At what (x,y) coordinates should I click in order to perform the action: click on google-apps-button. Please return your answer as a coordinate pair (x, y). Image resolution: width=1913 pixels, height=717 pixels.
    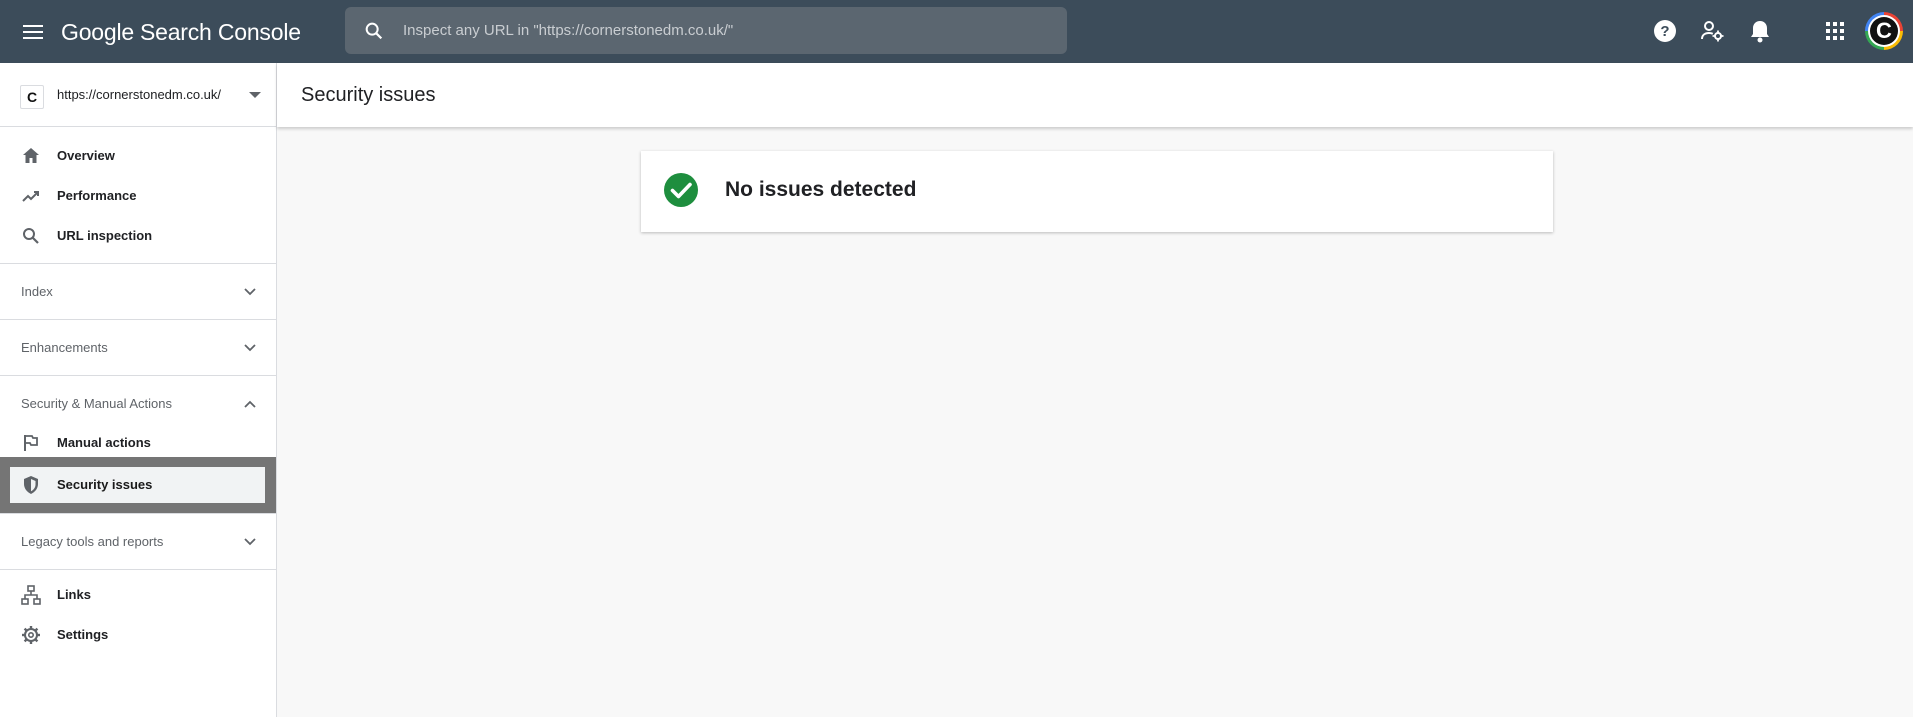
    Looking at the image, I should click on (1835, 31).